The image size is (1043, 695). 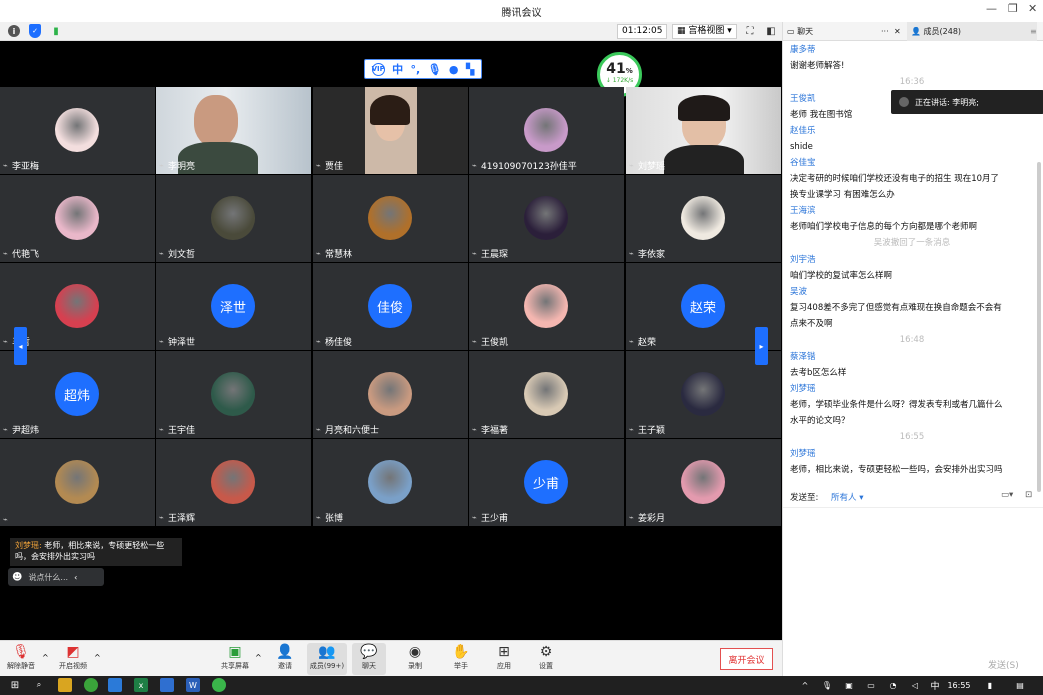 I want to click on participant-tile: ⌁ 月亮和六便士, so click(x=390, y=394).